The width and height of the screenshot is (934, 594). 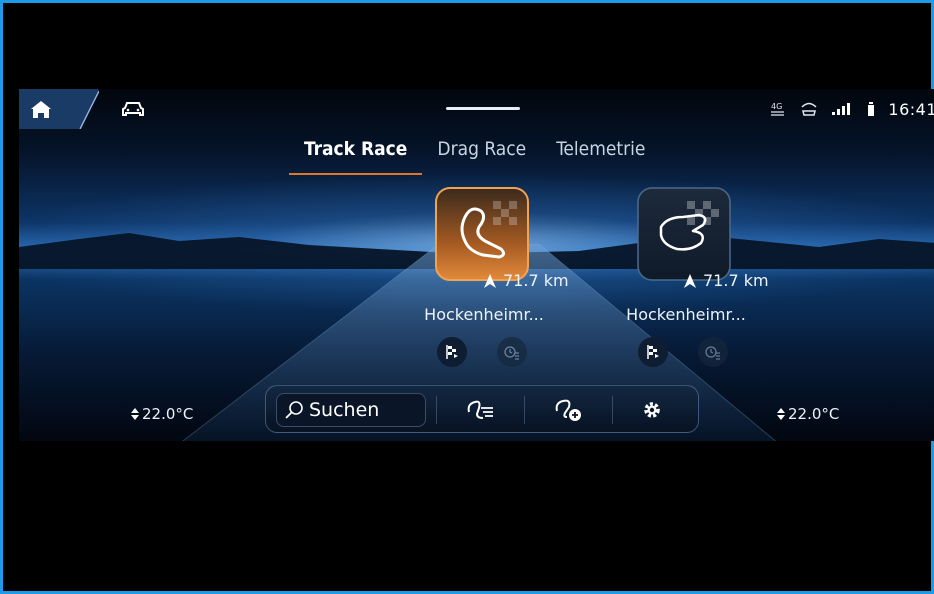 What do you see at coordinates (911, 109) in the screenshot?
I see `clock: 16:41` at bounding box center [911, 109].